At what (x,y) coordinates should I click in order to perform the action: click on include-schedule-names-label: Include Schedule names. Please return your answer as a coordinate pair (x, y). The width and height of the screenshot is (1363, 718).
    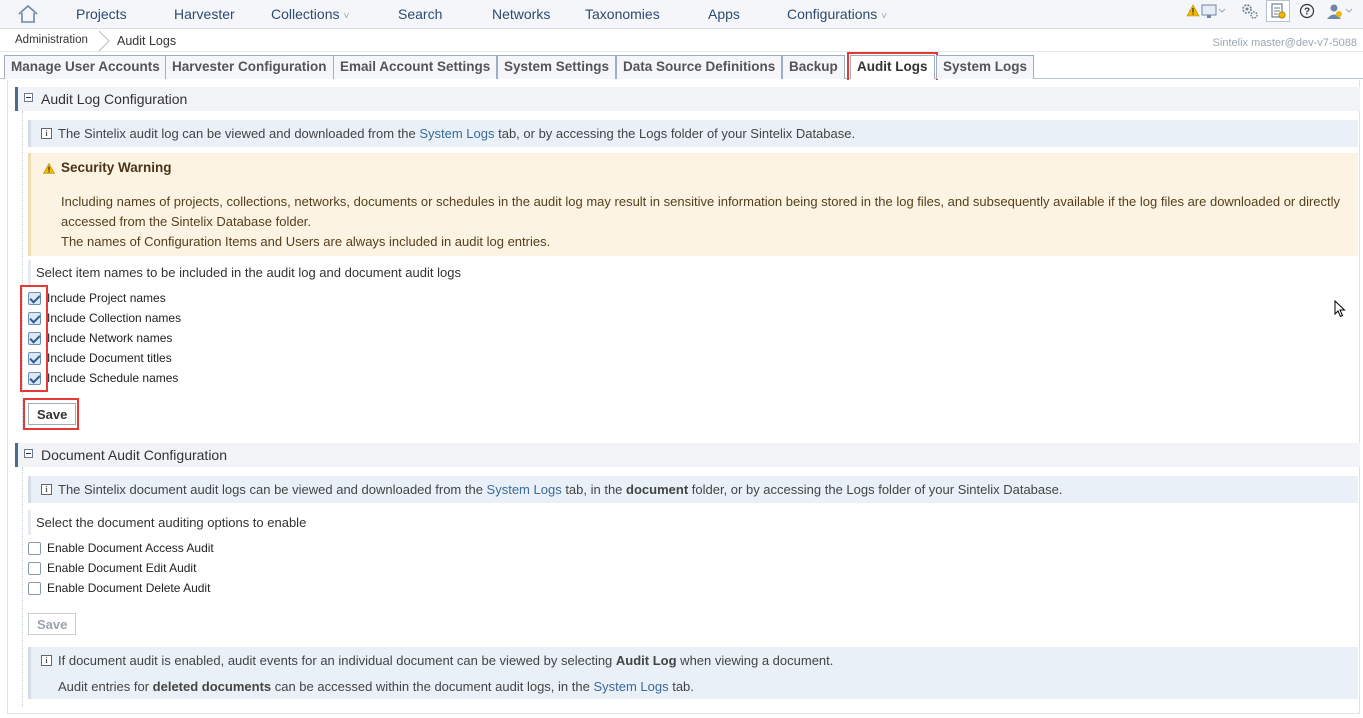
    Looking at the image, I should click on (113, 378).